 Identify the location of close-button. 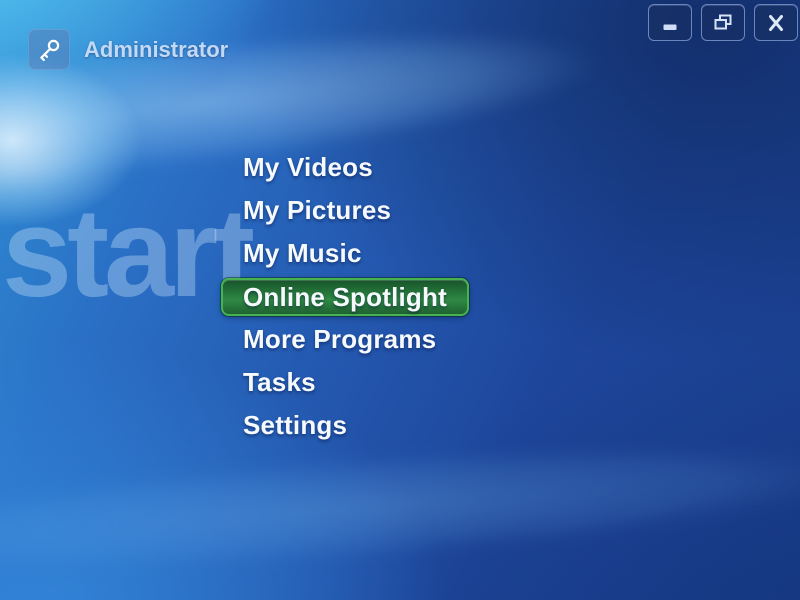
(776, 22).